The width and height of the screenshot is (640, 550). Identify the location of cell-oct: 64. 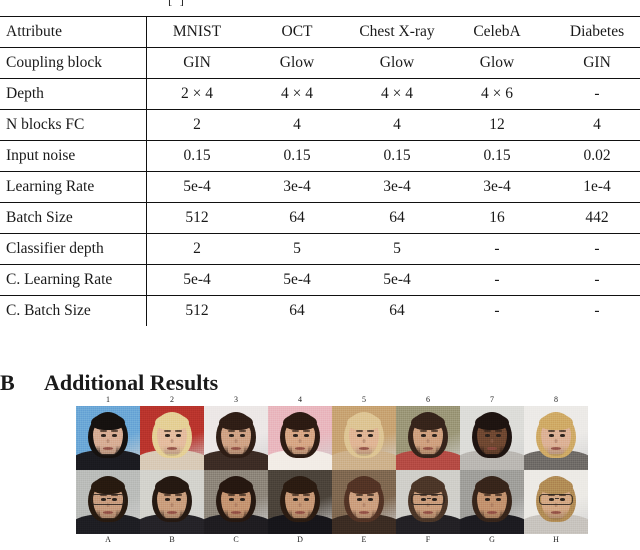
(297, 218).